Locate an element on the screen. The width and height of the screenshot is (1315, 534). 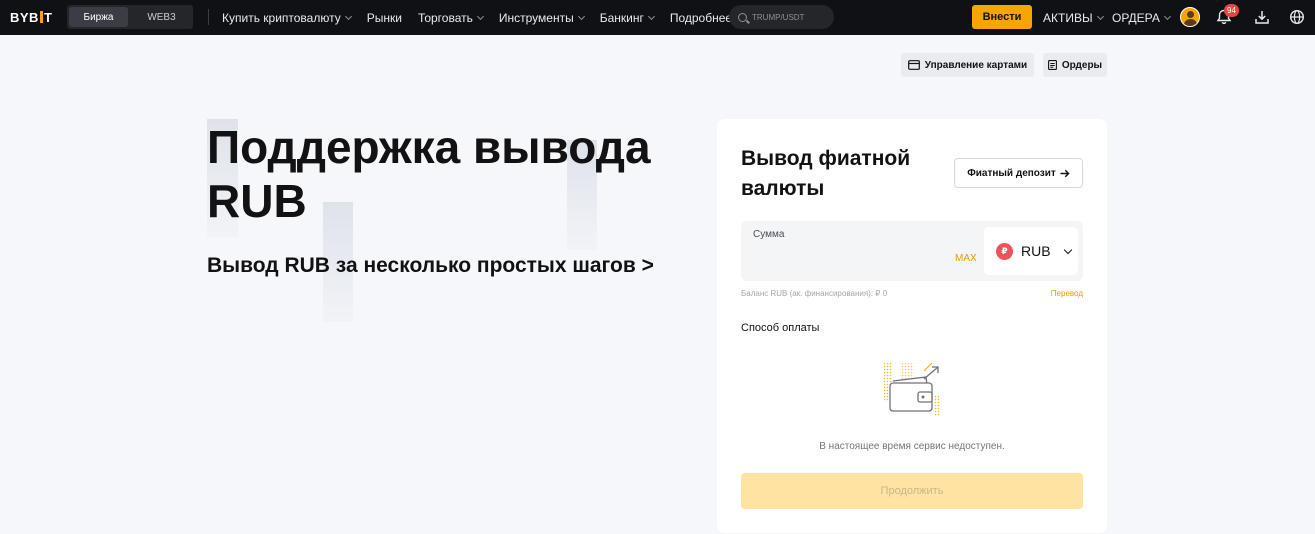
nav-item-trade: Торговать is located at coordinates (451, 18).